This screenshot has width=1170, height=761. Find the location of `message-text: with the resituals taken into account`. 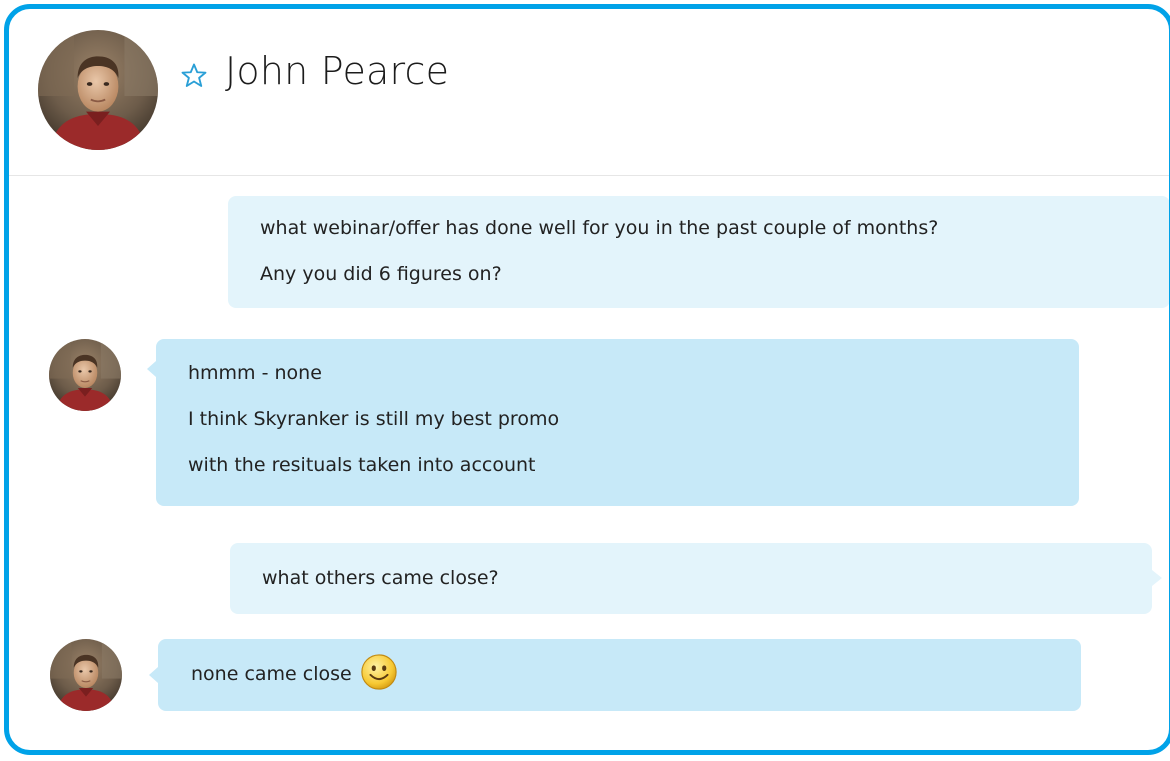

message-text: with the resituals taken into account is located at coordinates (362, 465).